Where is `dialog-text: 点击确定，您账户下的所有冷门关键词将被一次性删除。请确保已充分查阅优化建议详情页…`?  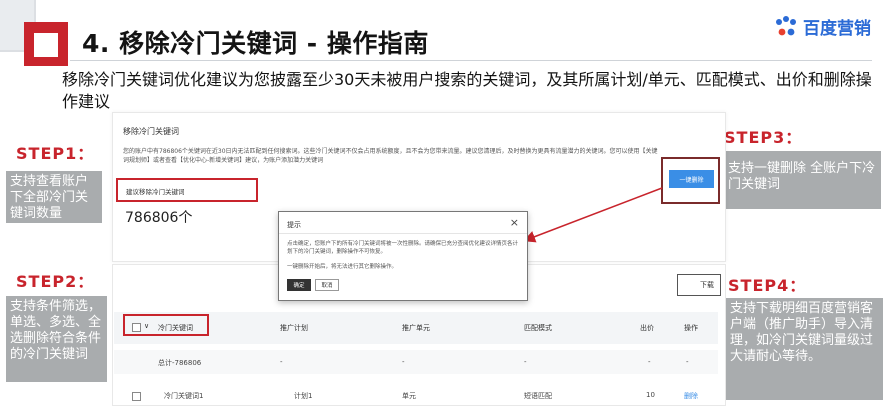 dialog-text: 点击确定，您账户下的所有冷门关键词将被一次性删除。请确保已充分查阅优化建议详情页… is located at coordinates (403, 248).